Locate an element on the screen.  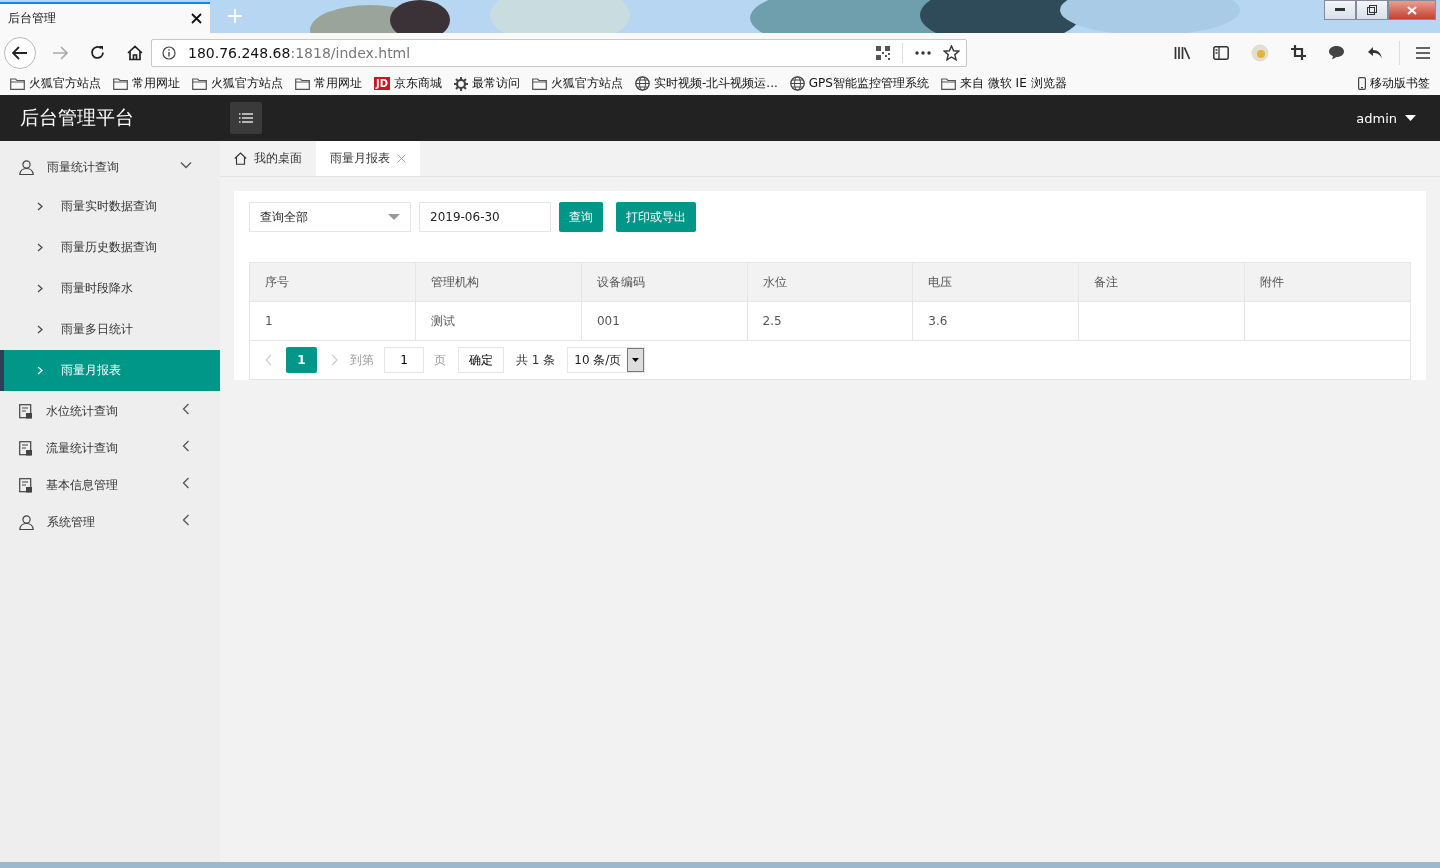
confirm-button: 确定 is located at coordinates (481, 360).